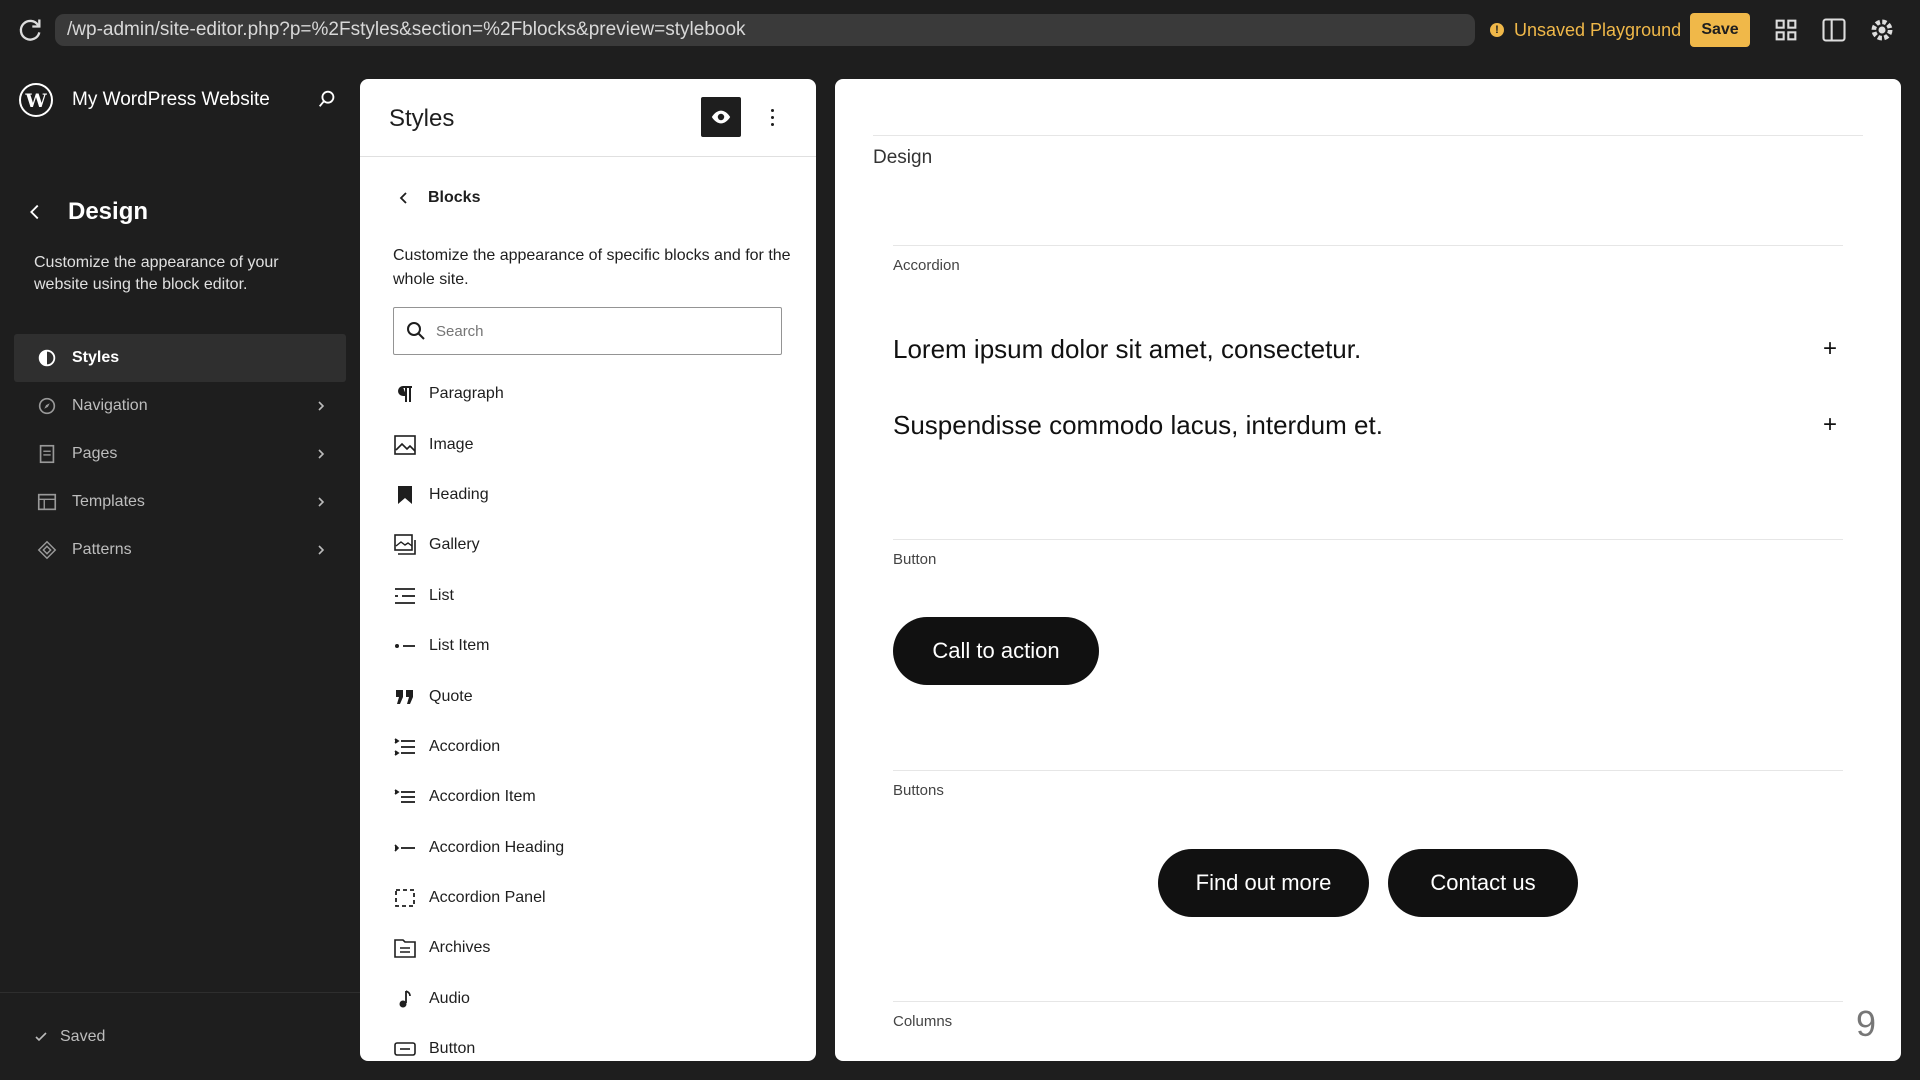 Image resolution: width=1920 pixels, height=1080 pixels. Describe the element at coordinates (922, 1021) in the screenshot. I see `section-label-columns: Columns` at that location.